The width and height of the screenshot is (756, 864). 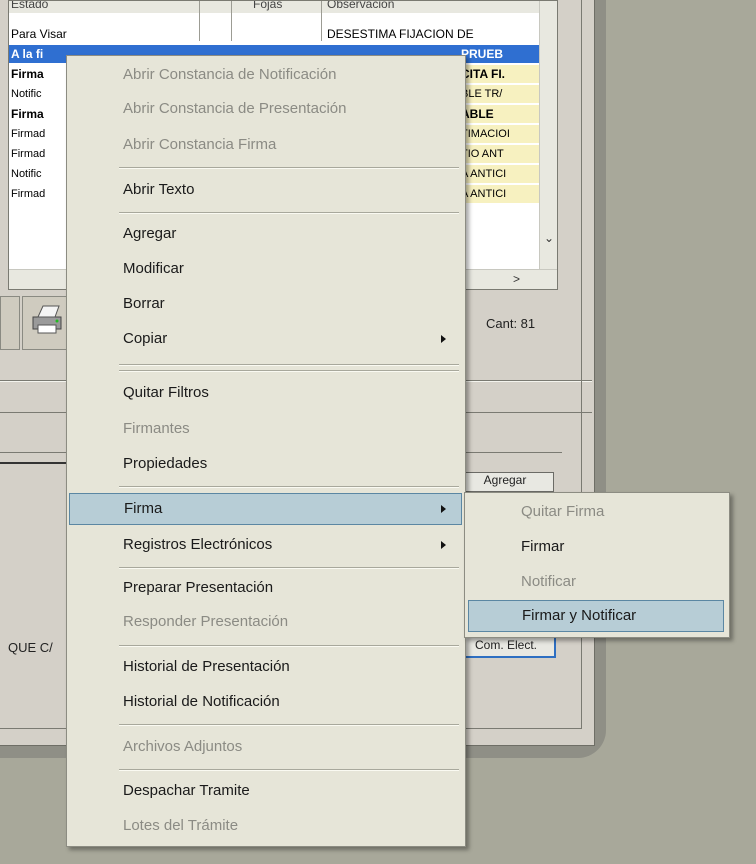 What do you see at coordinates (267, 7) in the screenshot?
I see `header-fojas: Fojas` at bounding box center [267, 7].